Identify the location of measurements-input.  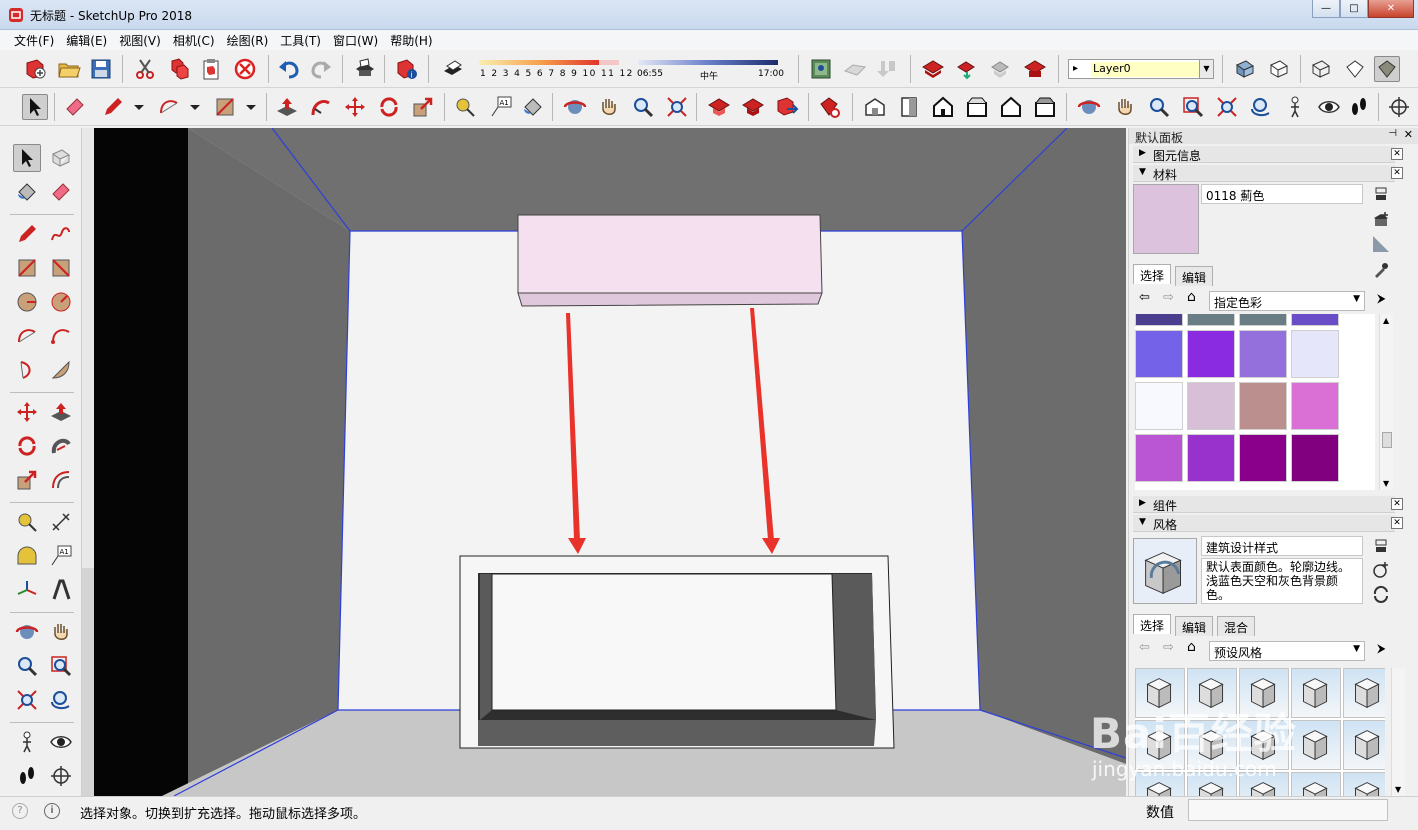
(1288, 810).